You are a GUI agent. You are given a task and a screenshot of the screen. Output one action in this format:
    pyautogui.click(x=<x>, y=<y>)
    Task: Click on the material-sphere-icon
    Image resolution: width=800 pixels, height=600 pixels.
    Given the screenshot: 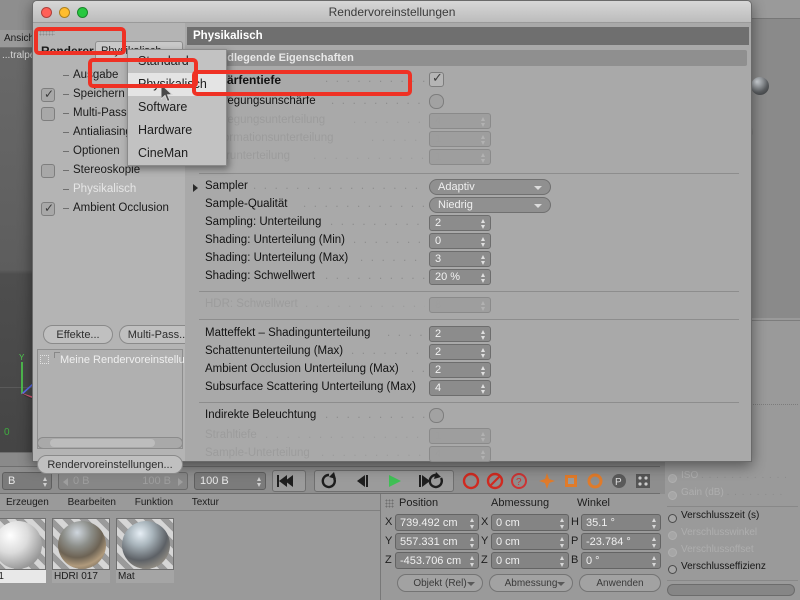 What is the action you would take?
    pyautogui.click(x=760, y=86)
    